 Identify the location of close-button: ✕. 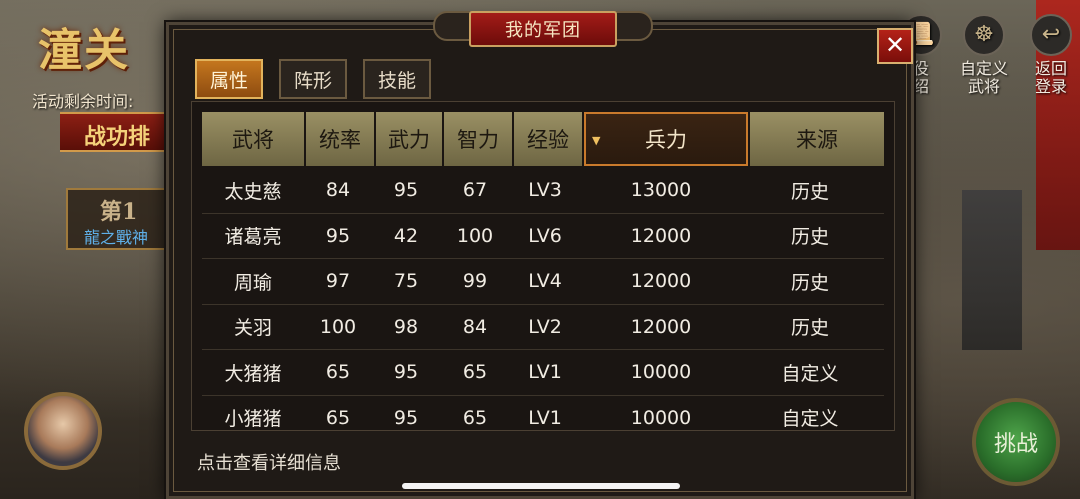
(895, 46).